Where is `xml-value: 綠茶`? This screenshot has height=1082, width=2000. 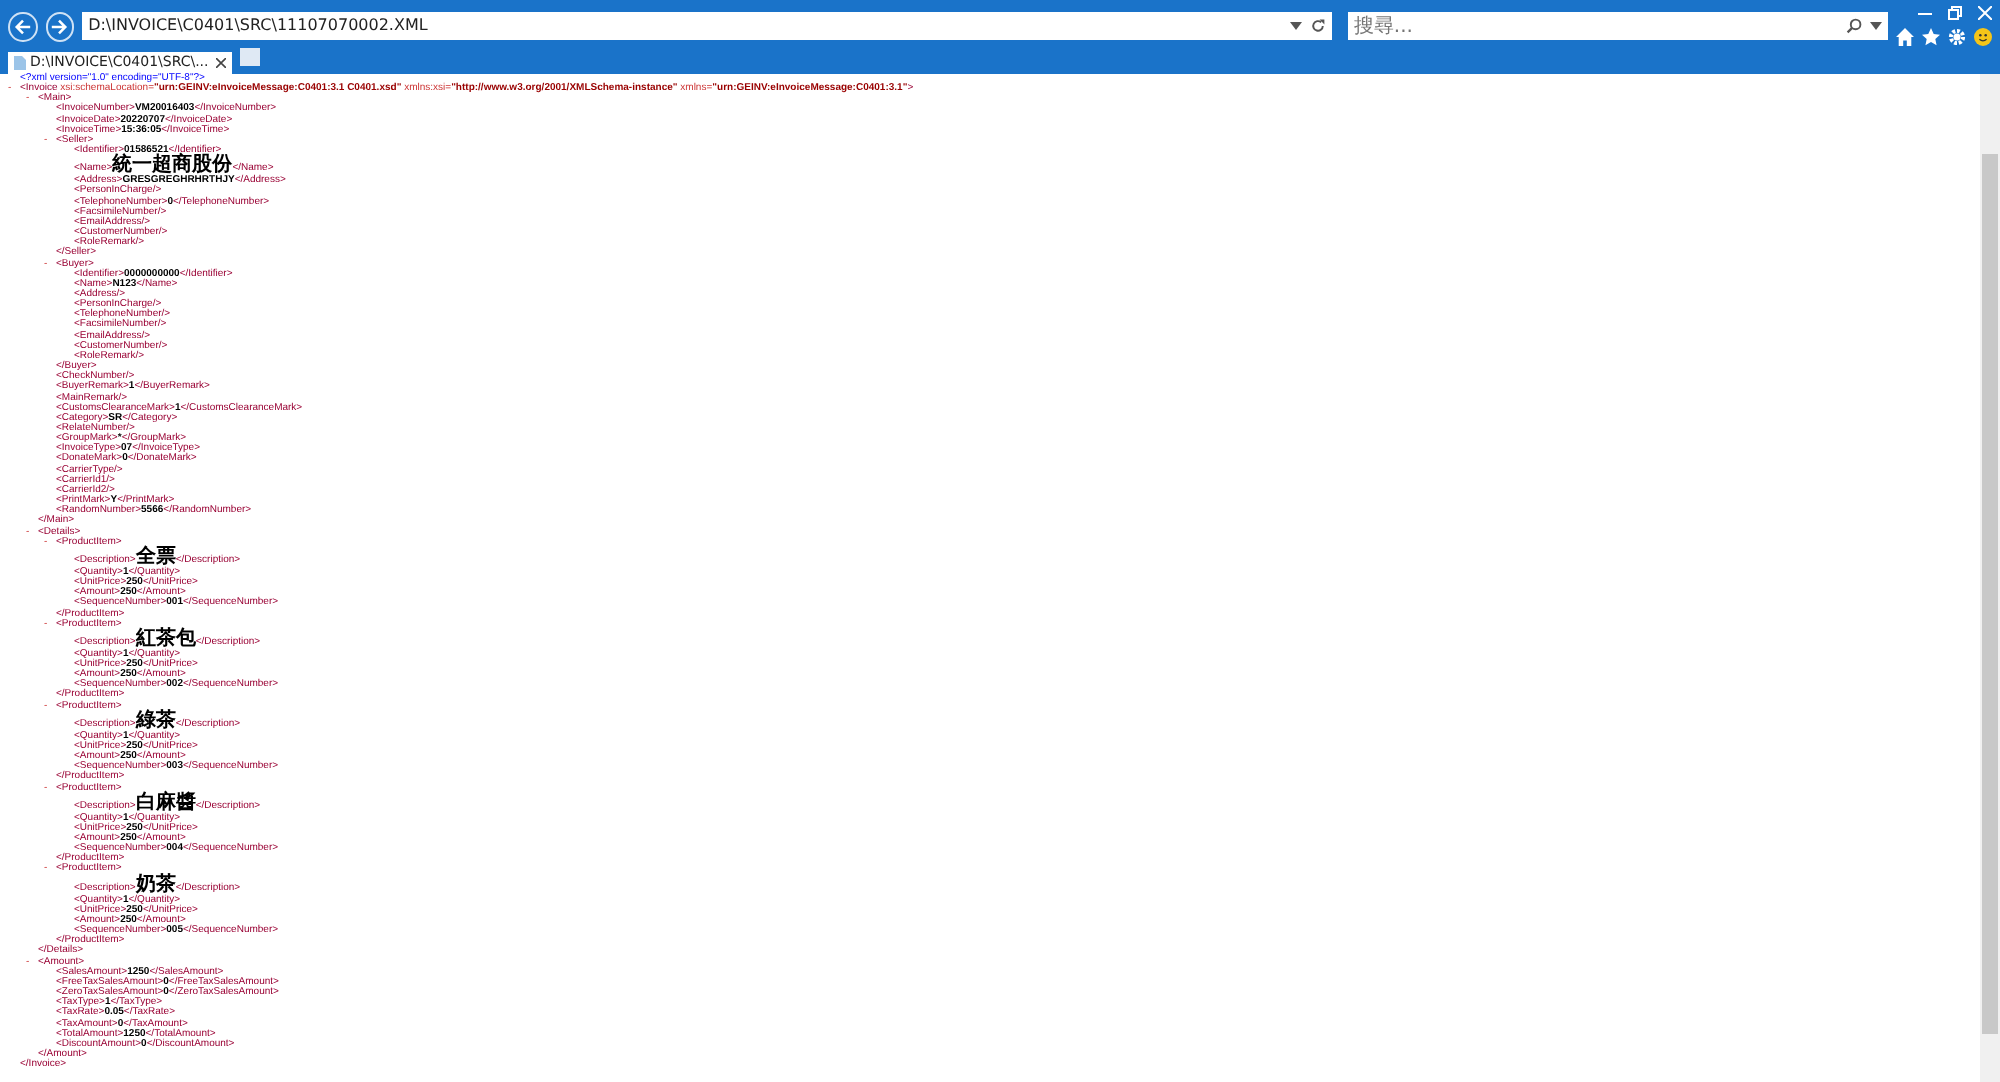
xml-value: 綠茶 is located at coordinates (155, 720).